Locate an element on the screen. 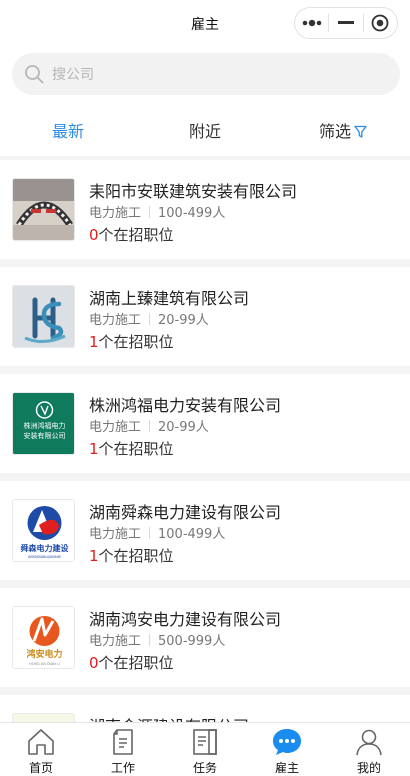 This screenshot has width=410, height=776. tabbar-work-label: 工作 is located at coordinates (122, 768).